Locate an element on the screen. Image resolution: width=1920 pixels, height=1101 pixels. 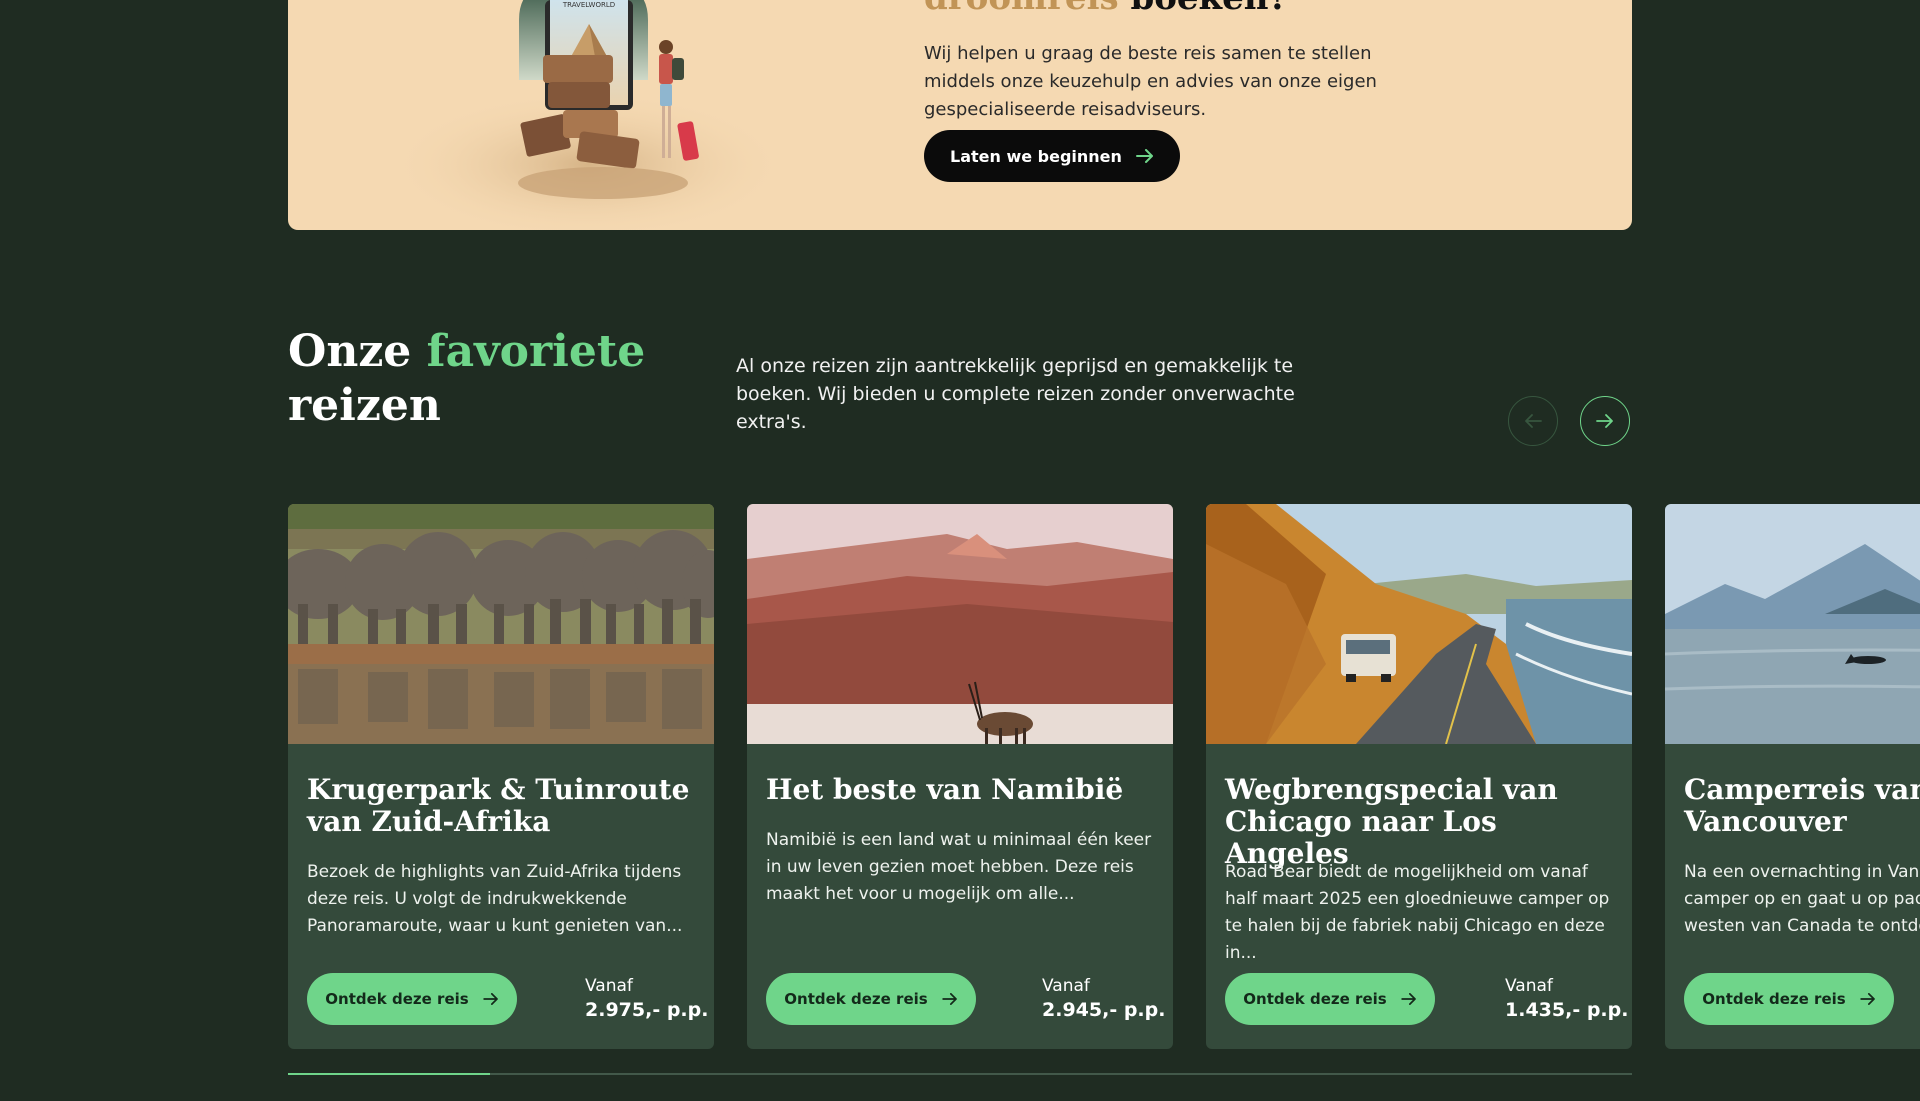
vancouver-whale-image is located at coordinates (1792, 624).